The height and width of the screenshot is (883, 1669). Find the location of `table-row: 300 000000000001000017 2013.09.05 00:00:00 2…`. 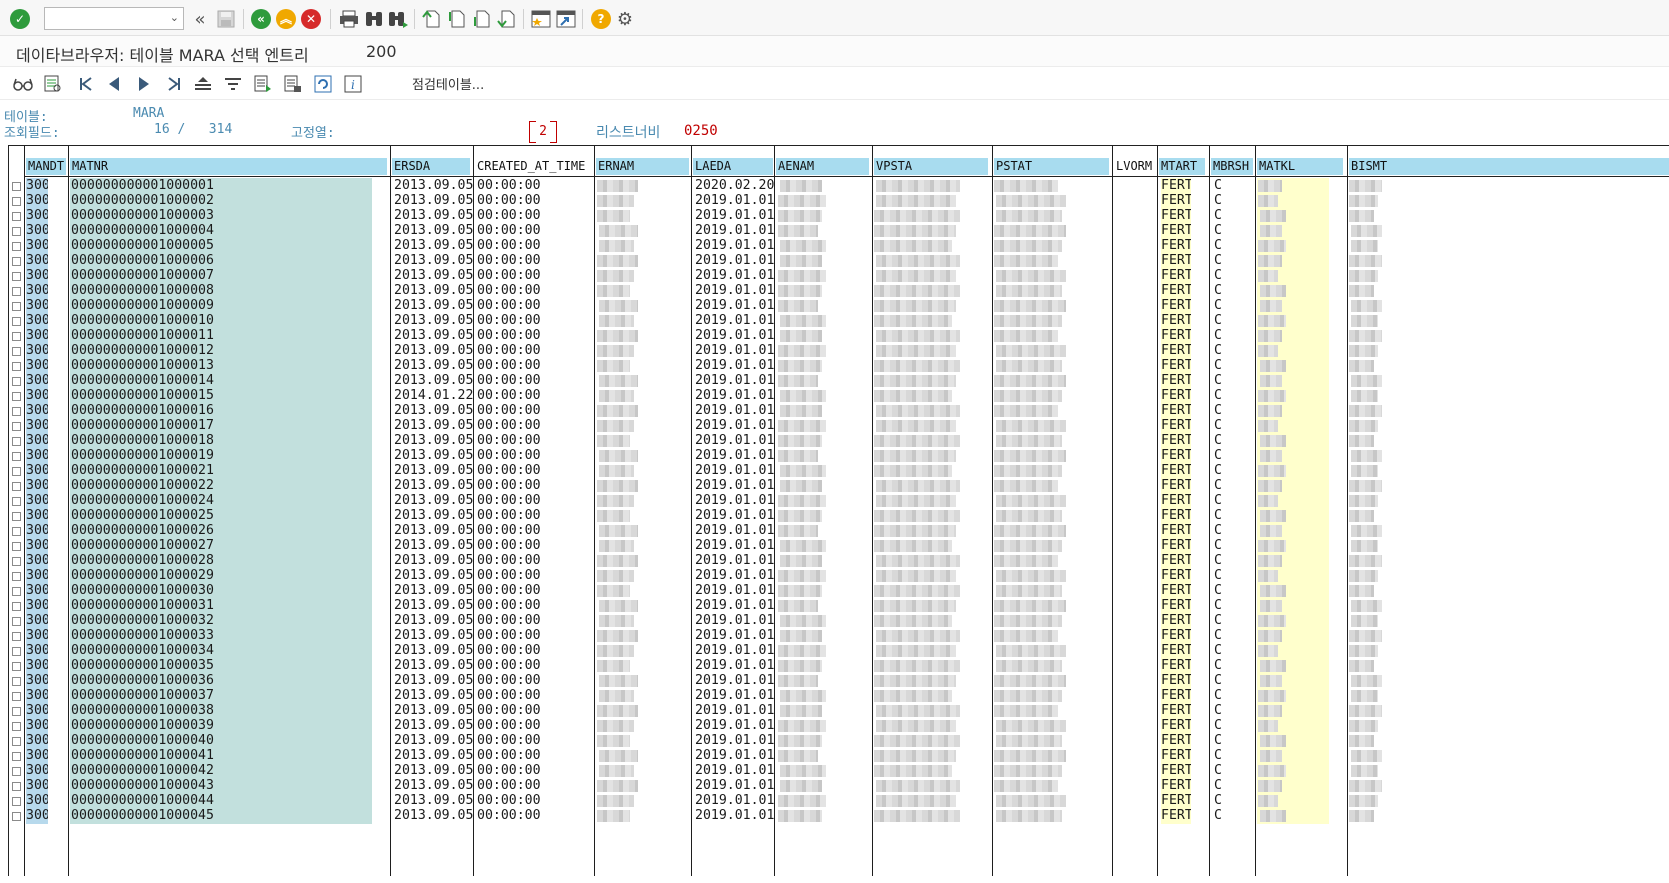

table-row: 300 000000000001000017 2013.09.05 00:00:00 2… is located at coordinates (838, 426).